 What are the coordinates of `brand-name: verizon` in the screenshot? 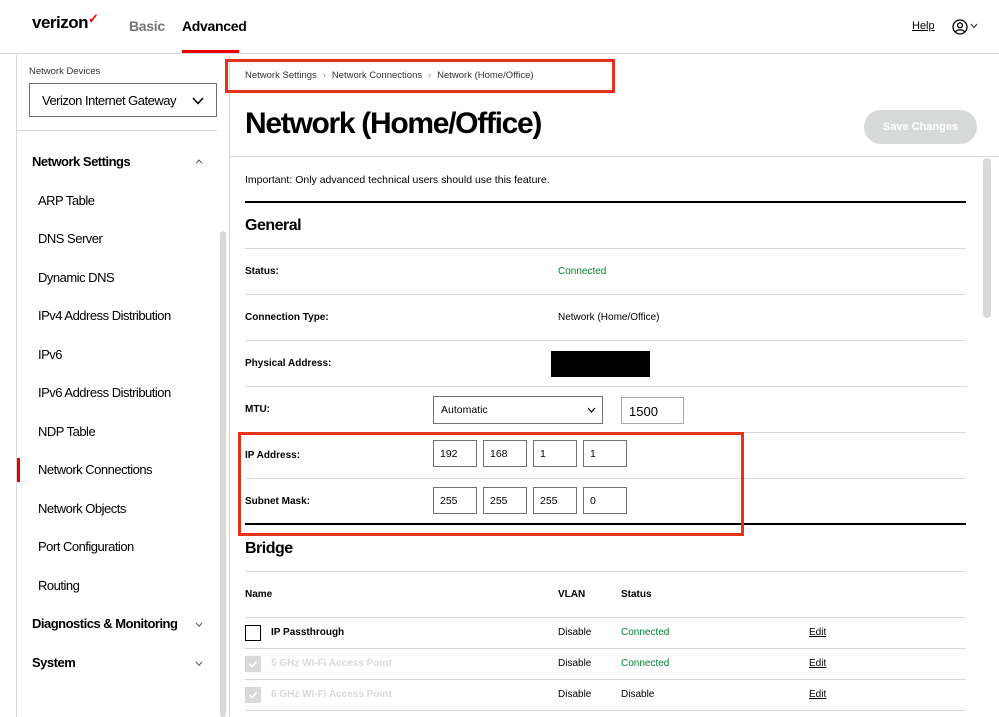 It's located at (60, 22).